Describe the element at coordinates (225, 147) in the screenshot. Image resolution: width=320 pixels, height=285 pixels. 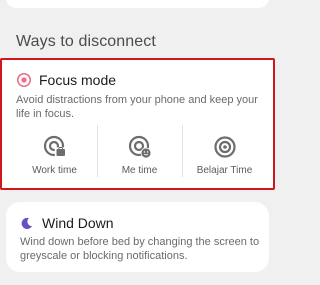
I see `target-icon` at that location.